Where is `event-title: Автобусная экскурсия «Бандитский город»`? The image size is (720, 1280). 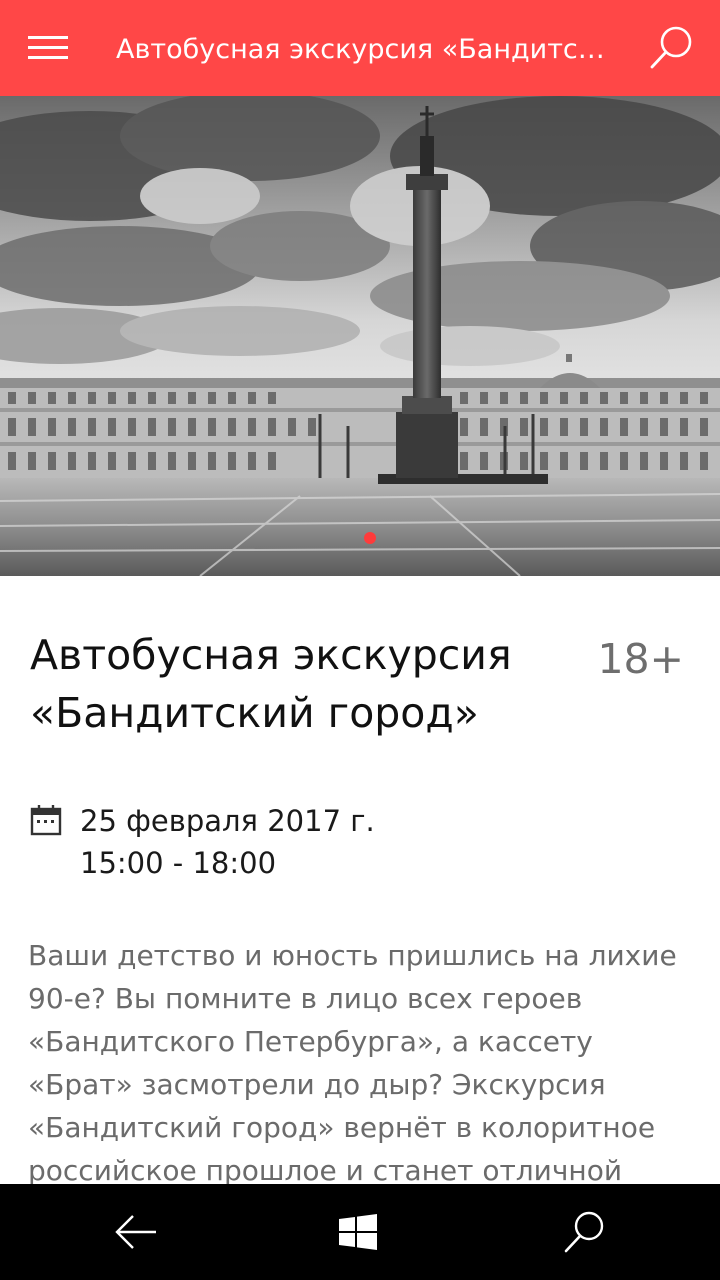
event-title: Автобусная экскурсия «Бандитский город» is located at coordinates (271, 684).